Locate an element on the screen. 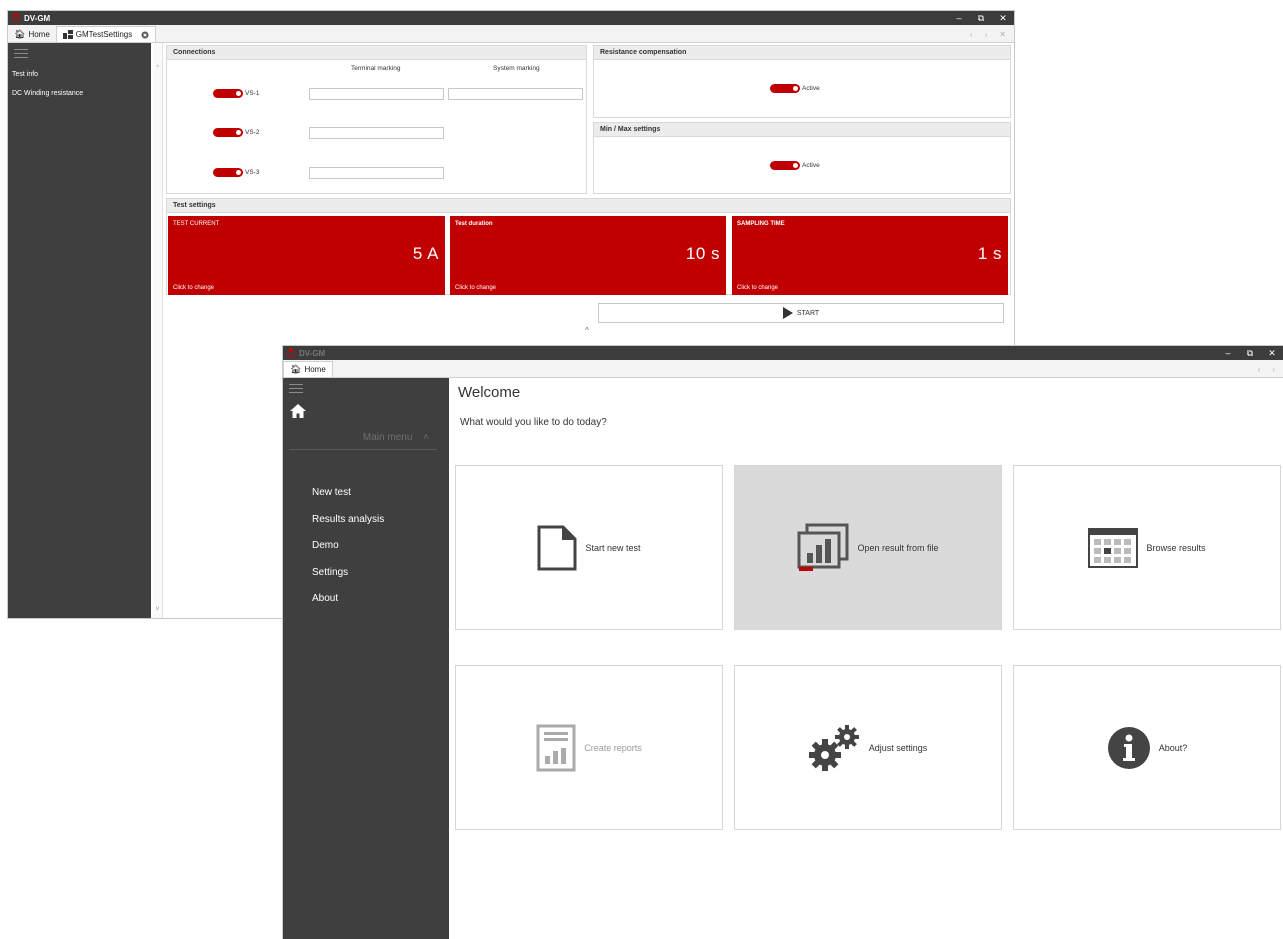 The width and height of the screenshot is (1283, 939). card-label: Browse results is located at coordinates (1176, 547).